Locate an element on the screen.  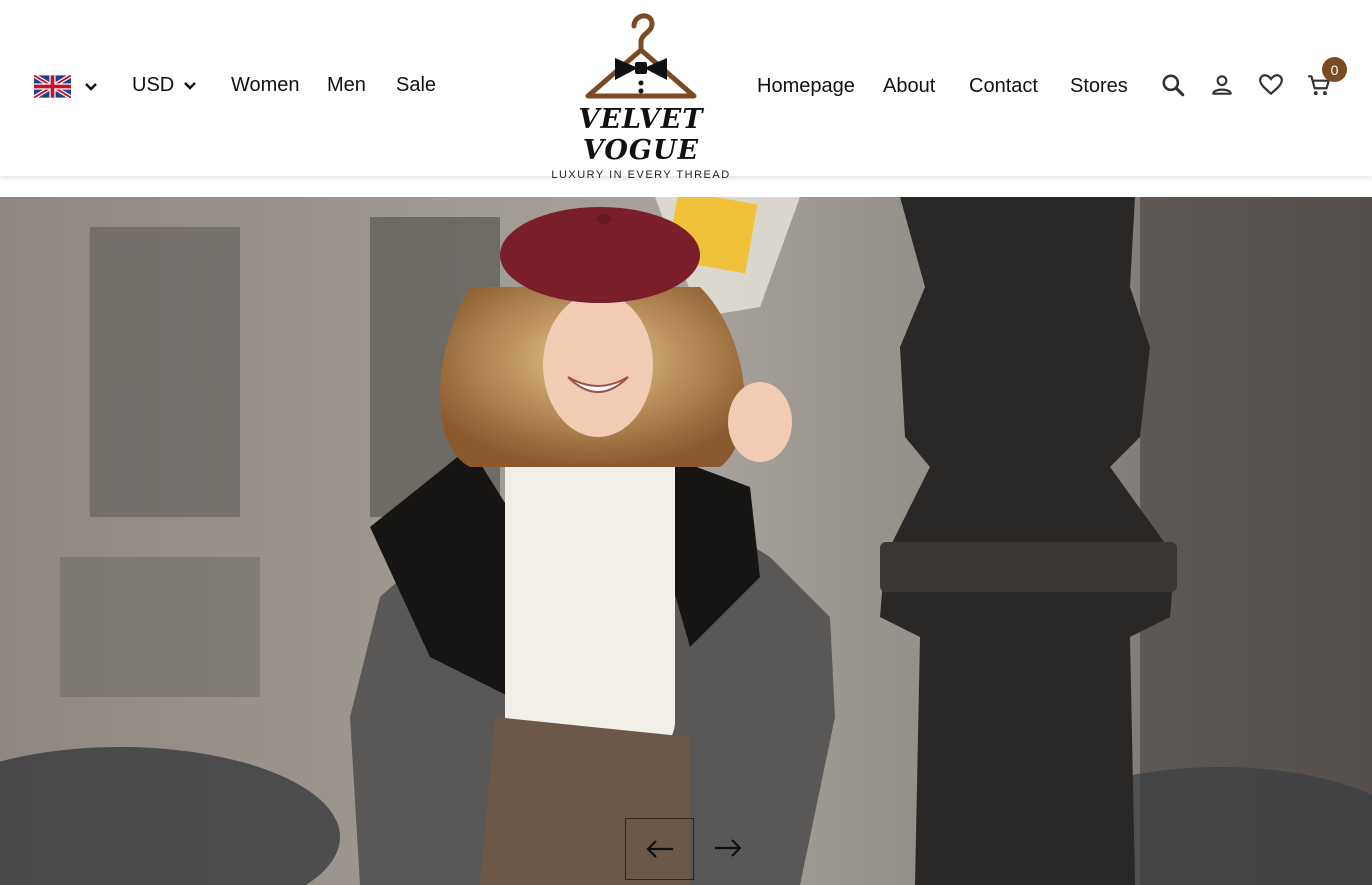
slider-prev-button is located at coordinates (659, 849).